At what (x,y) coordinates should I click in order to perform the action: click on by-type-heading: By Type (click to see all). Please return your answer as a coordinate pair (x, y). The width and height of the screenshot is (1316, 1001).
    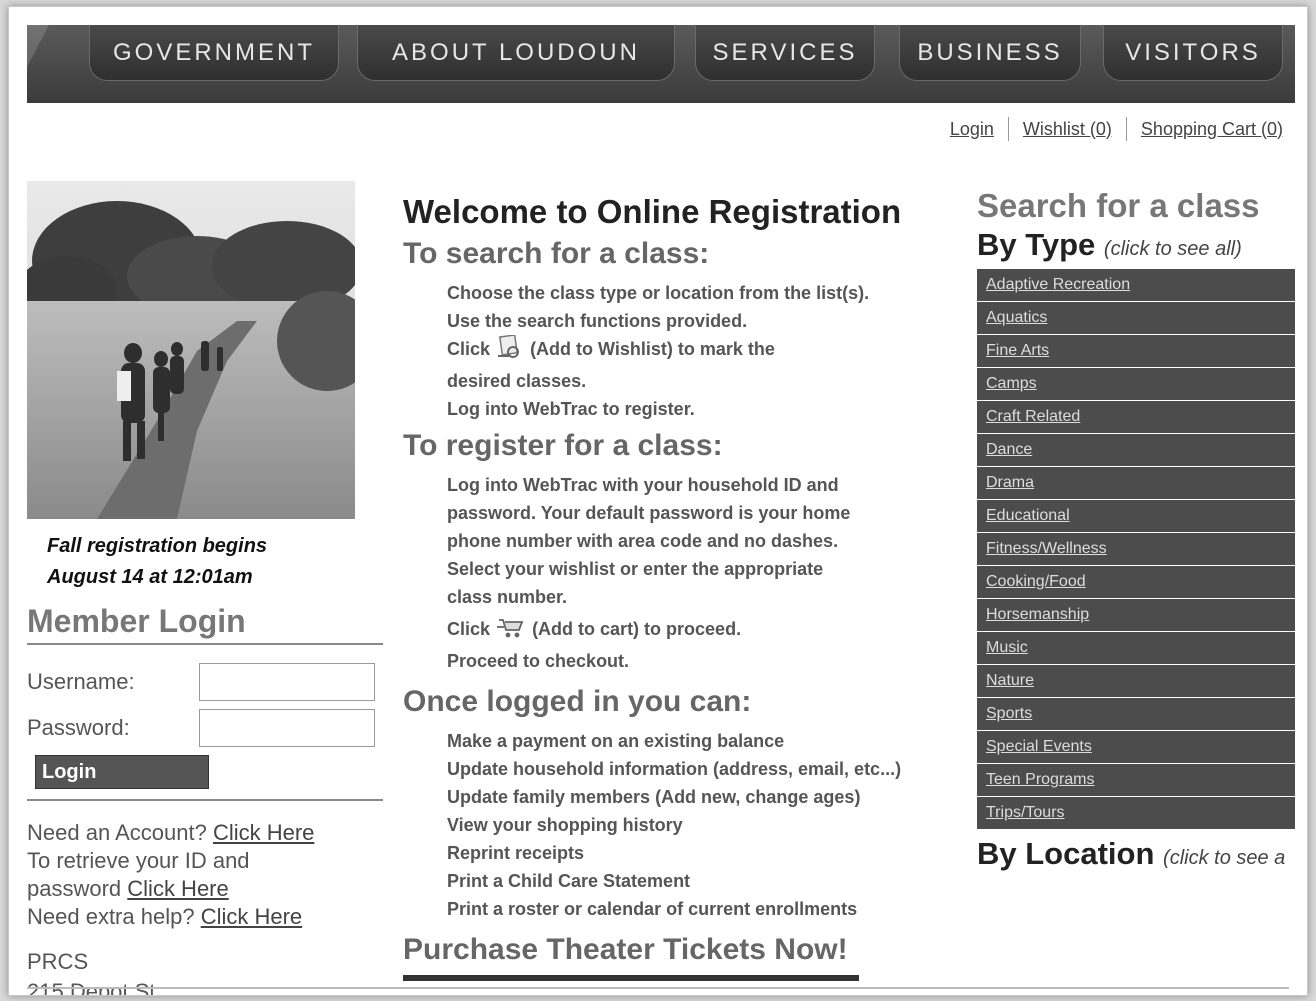
    Looking at the image, I should click on (1142, 248).